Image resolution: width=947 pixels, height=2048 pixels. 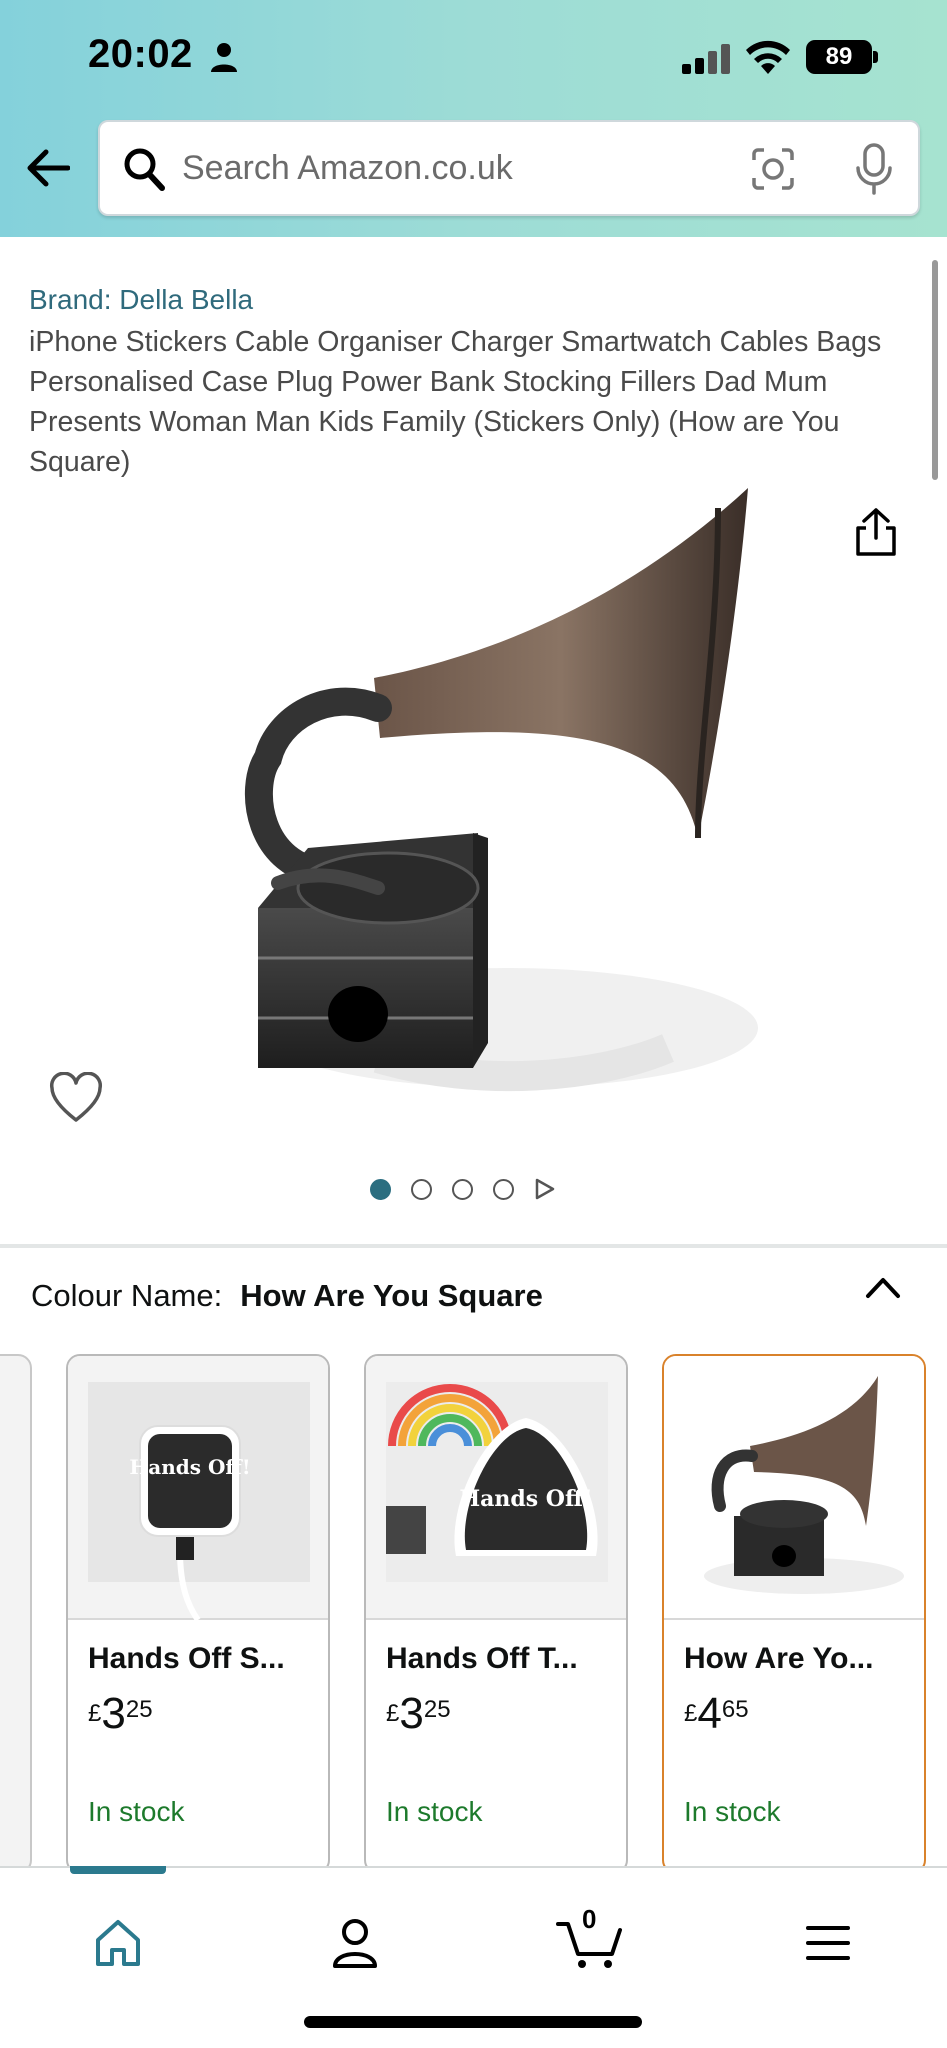 I want to click on status-time: 20:02, so click(x=140, y=54).